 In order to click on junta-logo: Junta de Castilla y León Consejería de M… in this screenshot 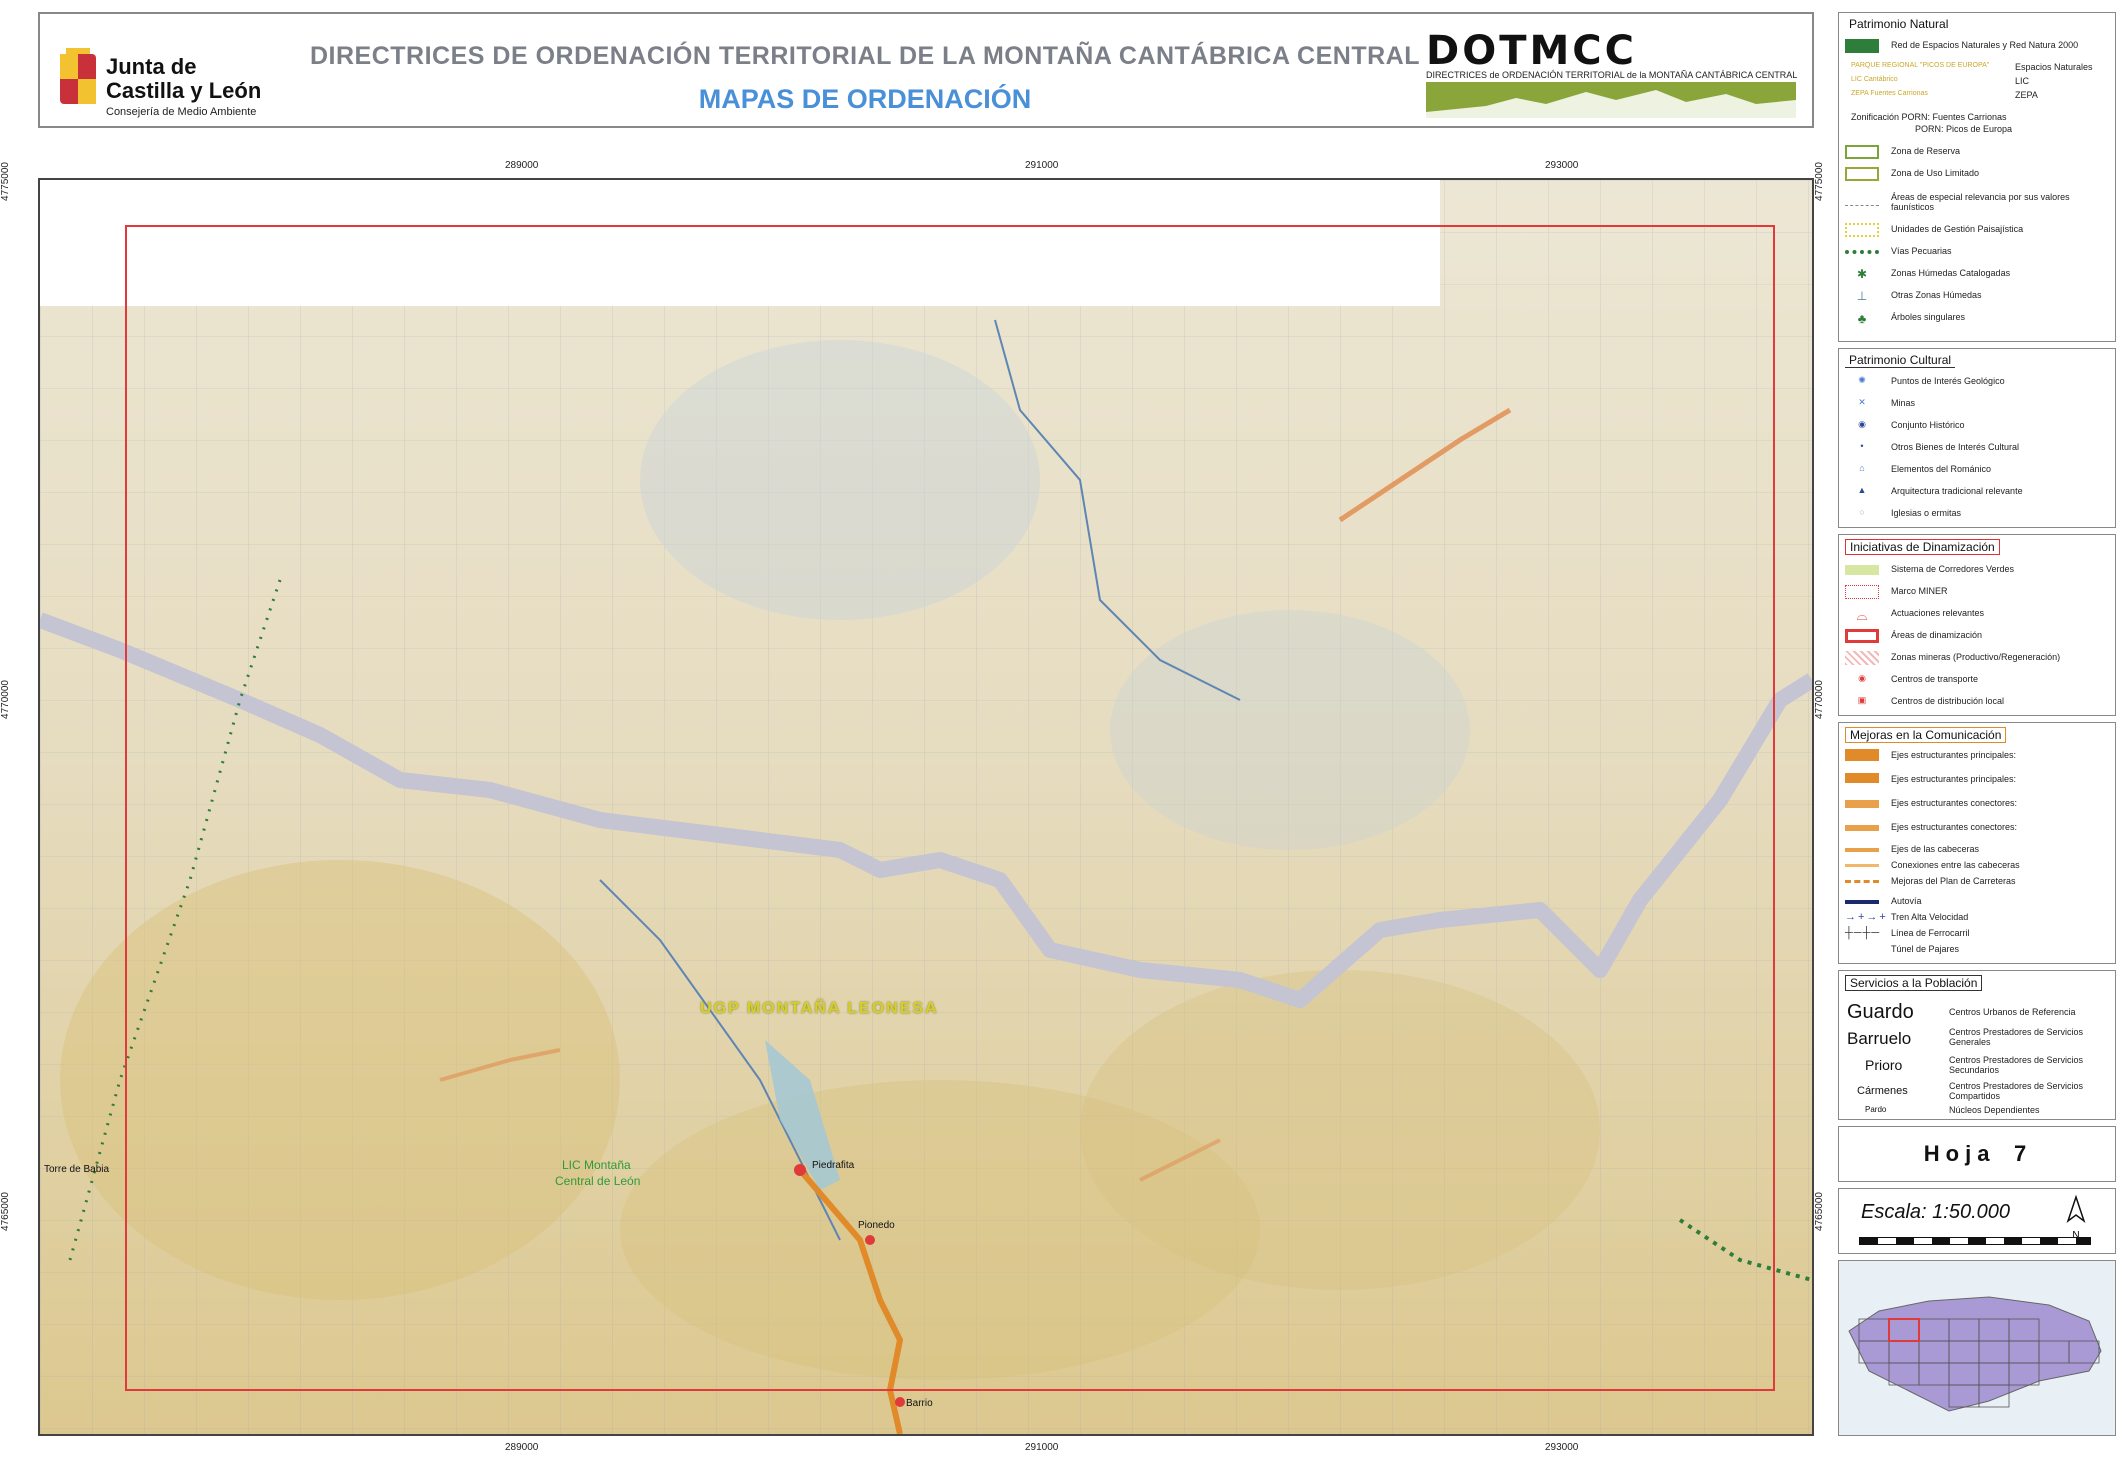, I will do `click(173, 79)`.